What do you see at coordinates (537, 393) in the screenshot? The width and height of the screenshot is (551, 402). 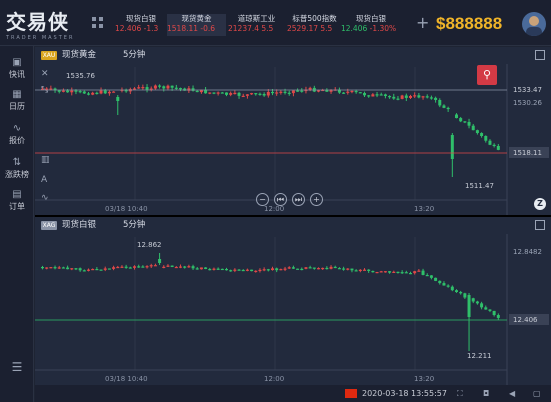 I see `window-icon: ▢` at bounding box center [537, 393].